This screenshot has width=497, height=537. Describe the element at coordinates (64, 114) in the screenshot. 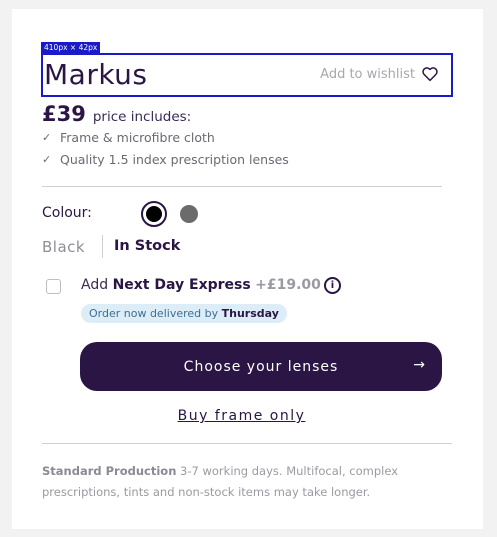

I see `price: £39` at that location.